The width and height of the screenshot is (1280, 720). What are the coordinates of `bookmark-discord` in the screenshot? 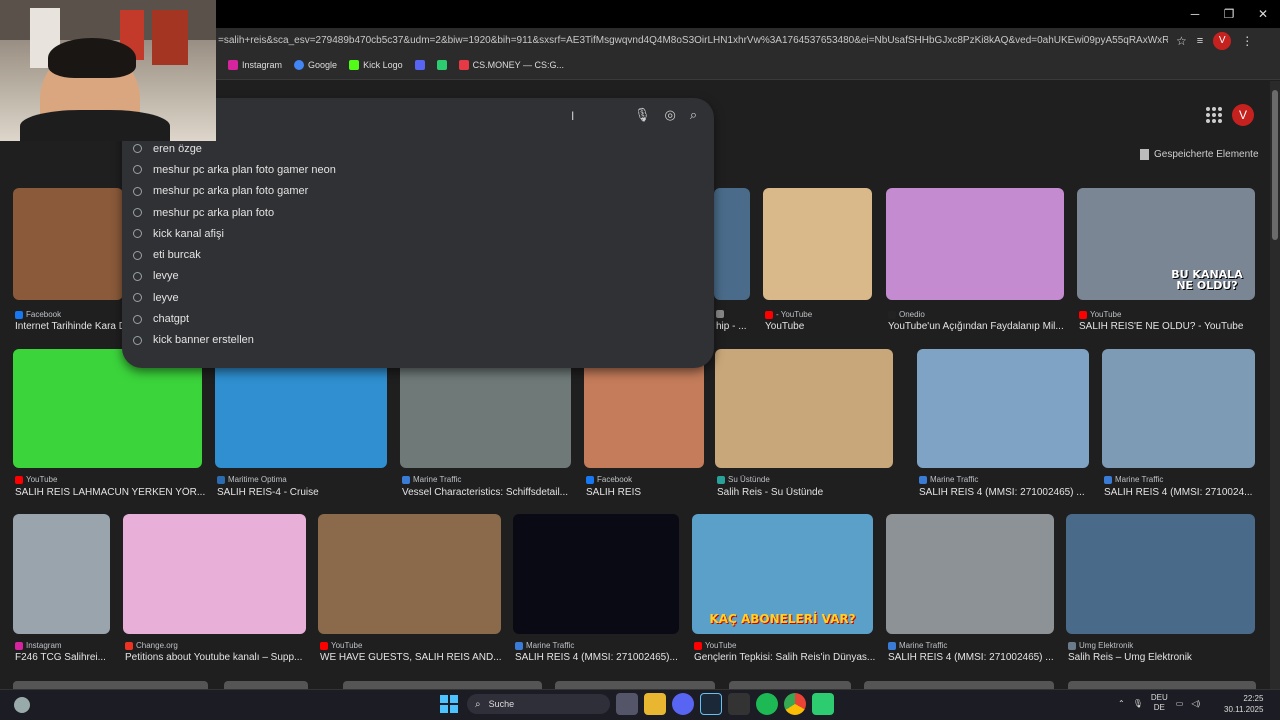 It's located at (419, 65).